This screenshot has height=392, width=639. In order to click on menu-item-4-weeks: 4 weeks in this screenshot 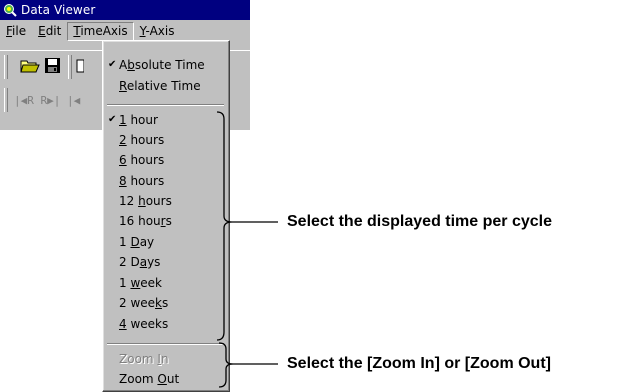, I will do `click(166, 324)`.